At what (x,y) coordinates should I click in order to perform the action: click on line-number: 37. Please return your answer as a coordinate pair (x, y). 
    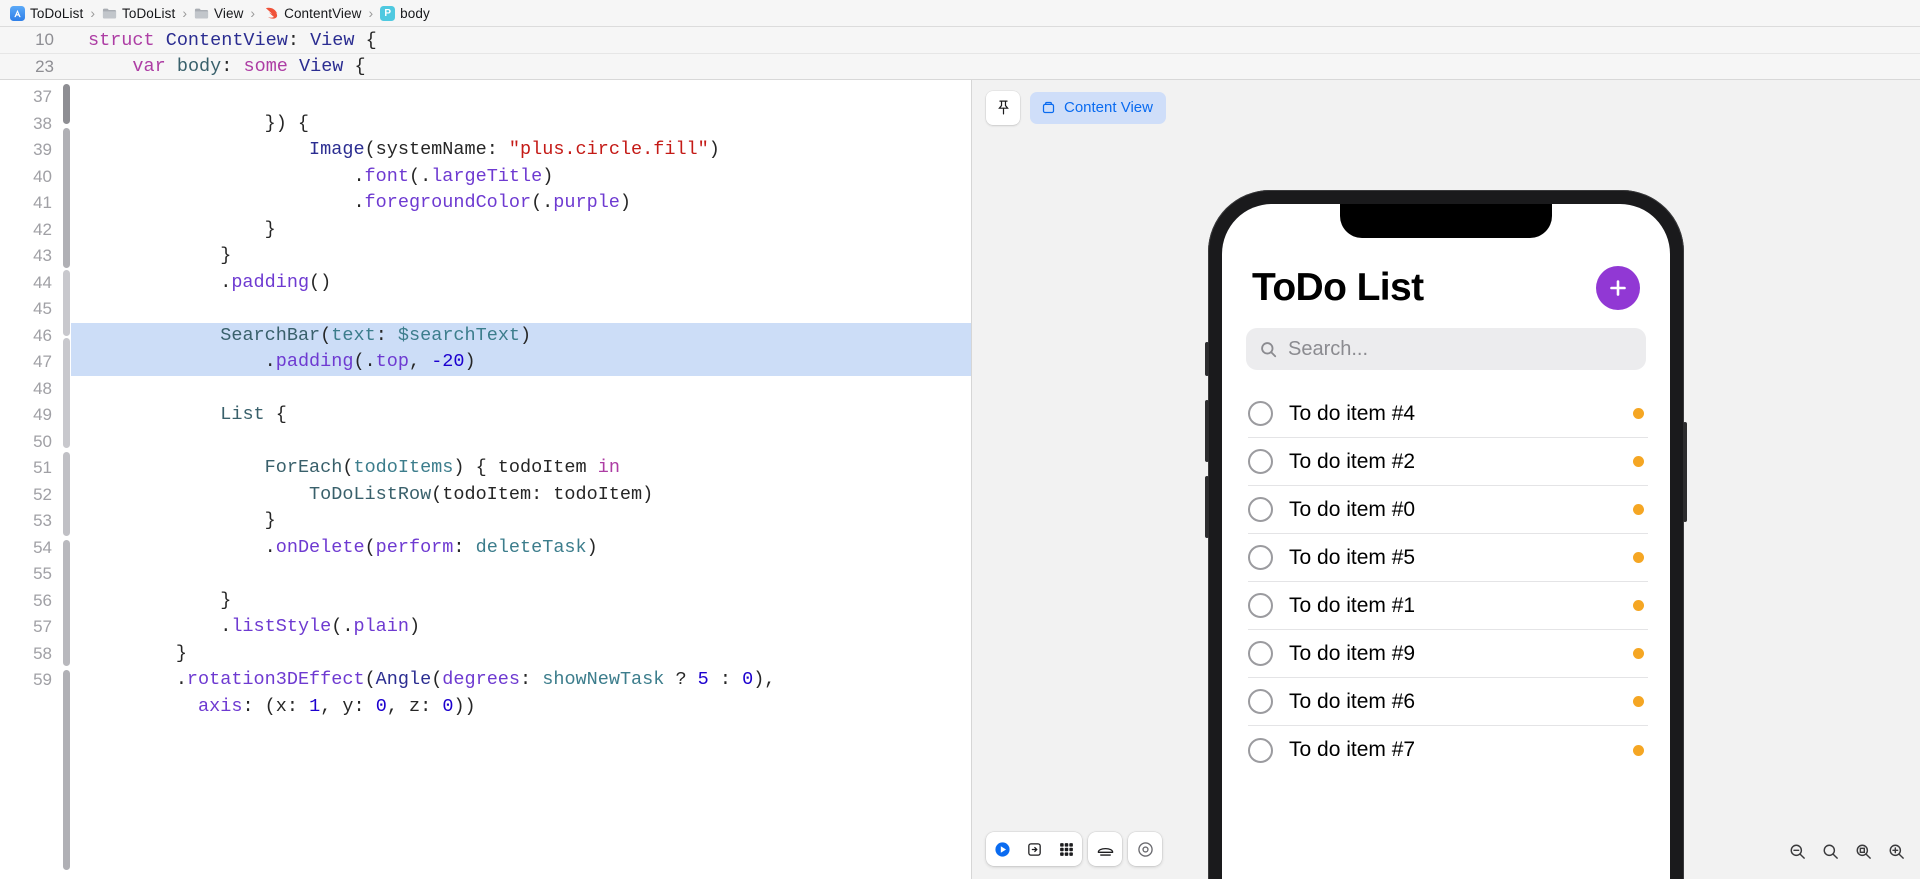
    Looking at the image, I should click on (31, 97).